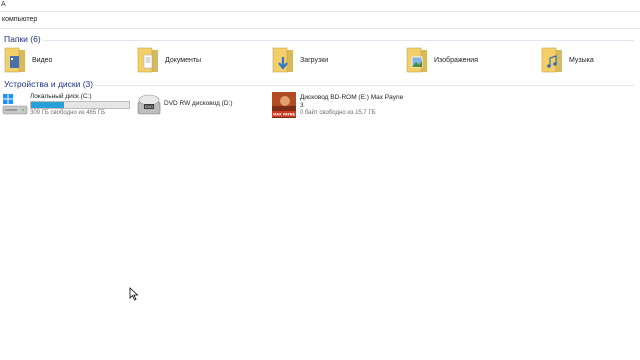 The image size is (640, 360). Describe the element at coordinates (416, 60) in the screenshot. I see `pictures-folder-icon` at that location.